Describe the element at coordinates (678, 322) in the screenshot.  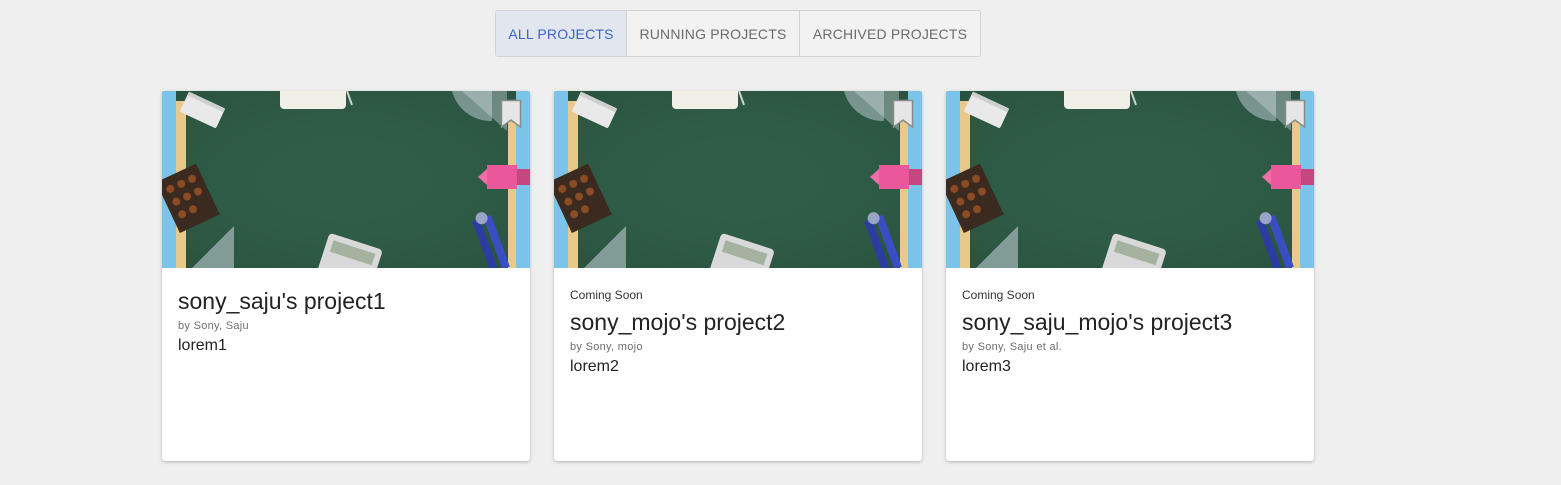
I see `project-title: sony_mojo's project2` at that location.